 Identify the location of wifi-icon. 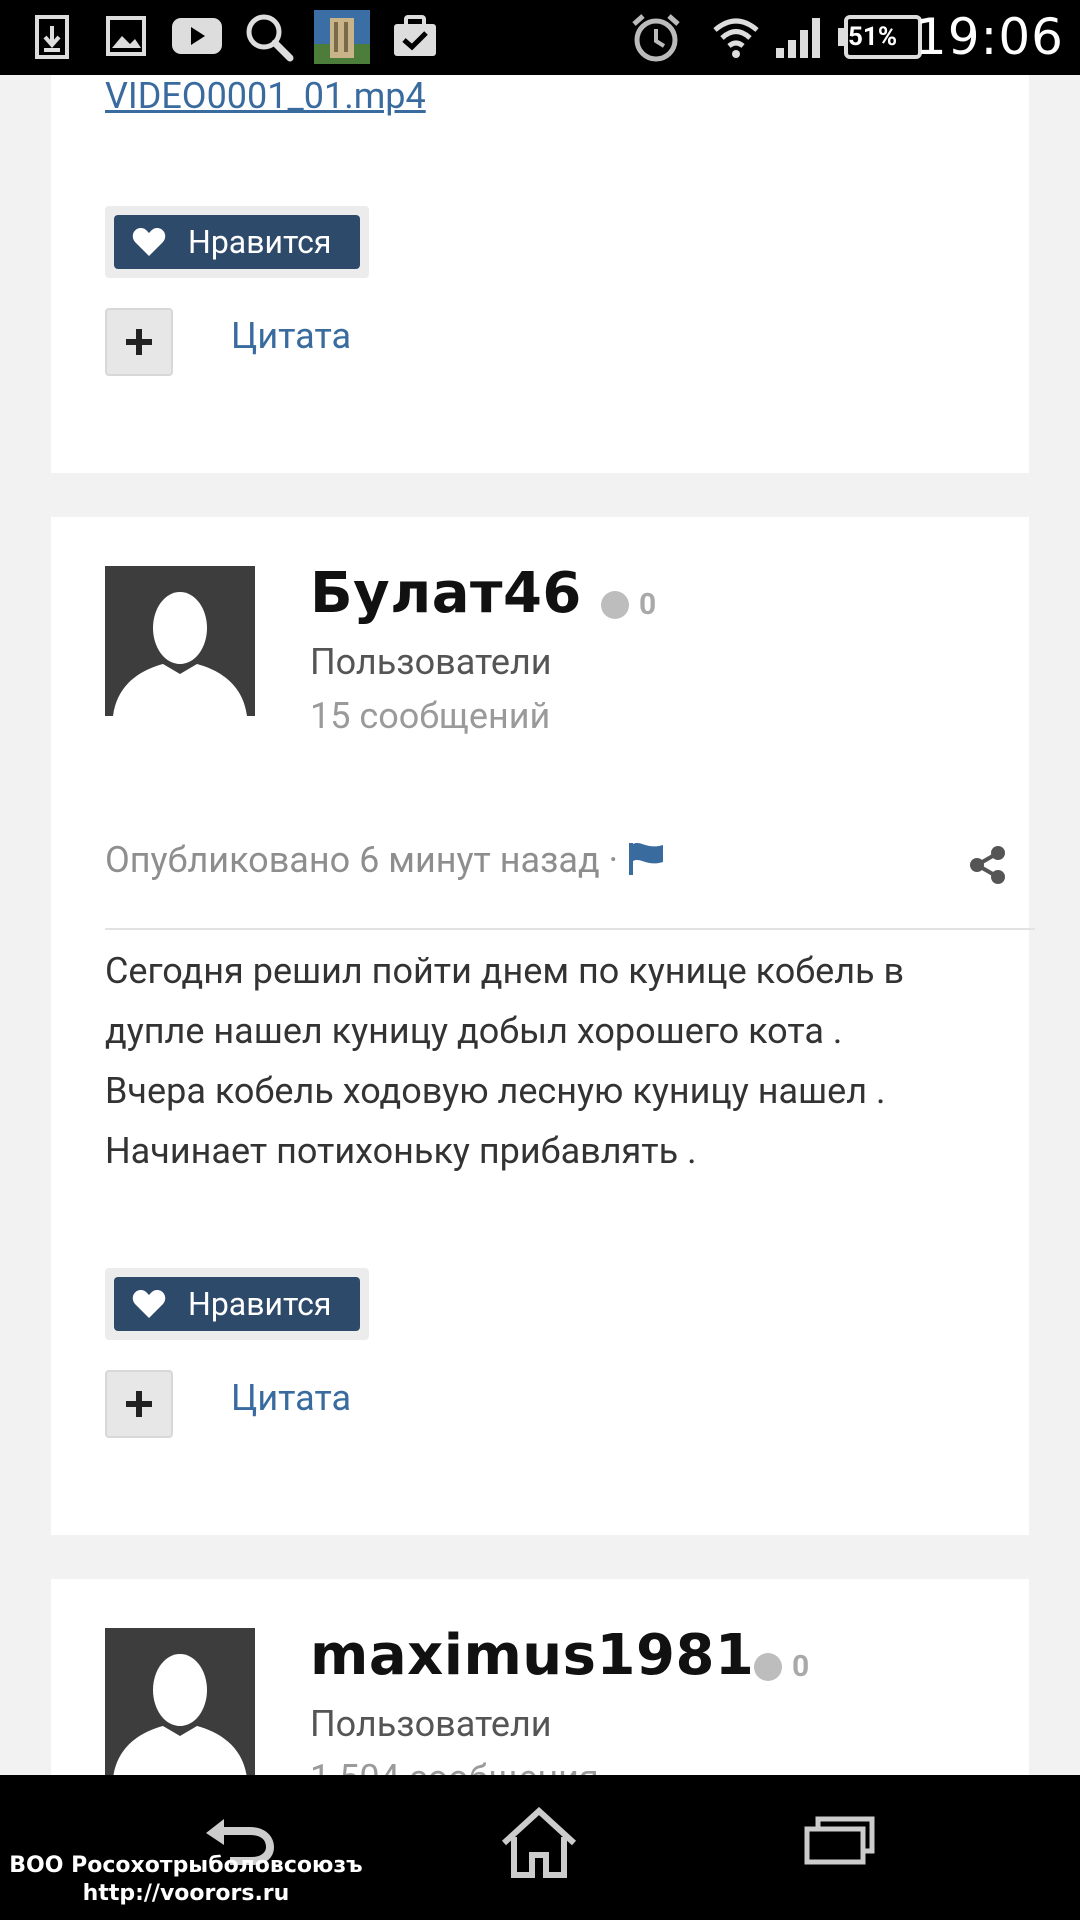
(736, 38).